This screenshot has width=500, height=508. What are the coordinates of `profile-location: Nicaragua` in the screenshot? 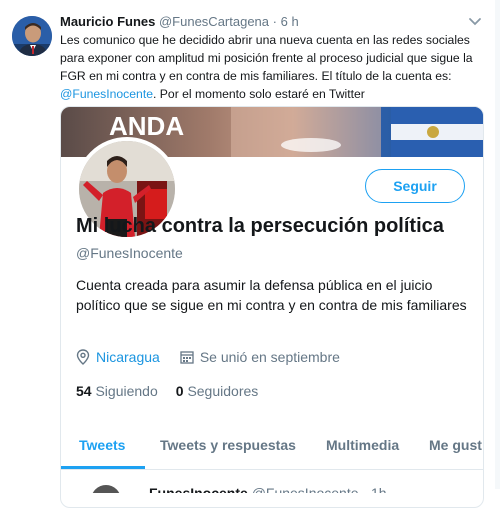 It's located at (128, 357).